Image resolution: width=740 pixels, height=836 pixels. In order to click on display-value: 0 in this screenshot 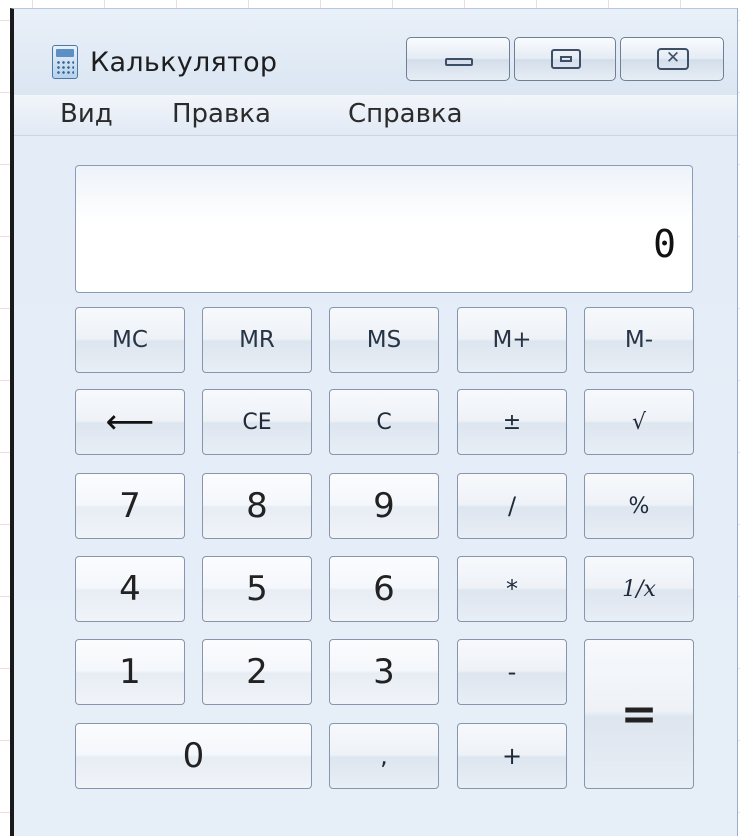, I will do `click(664, 244)`.